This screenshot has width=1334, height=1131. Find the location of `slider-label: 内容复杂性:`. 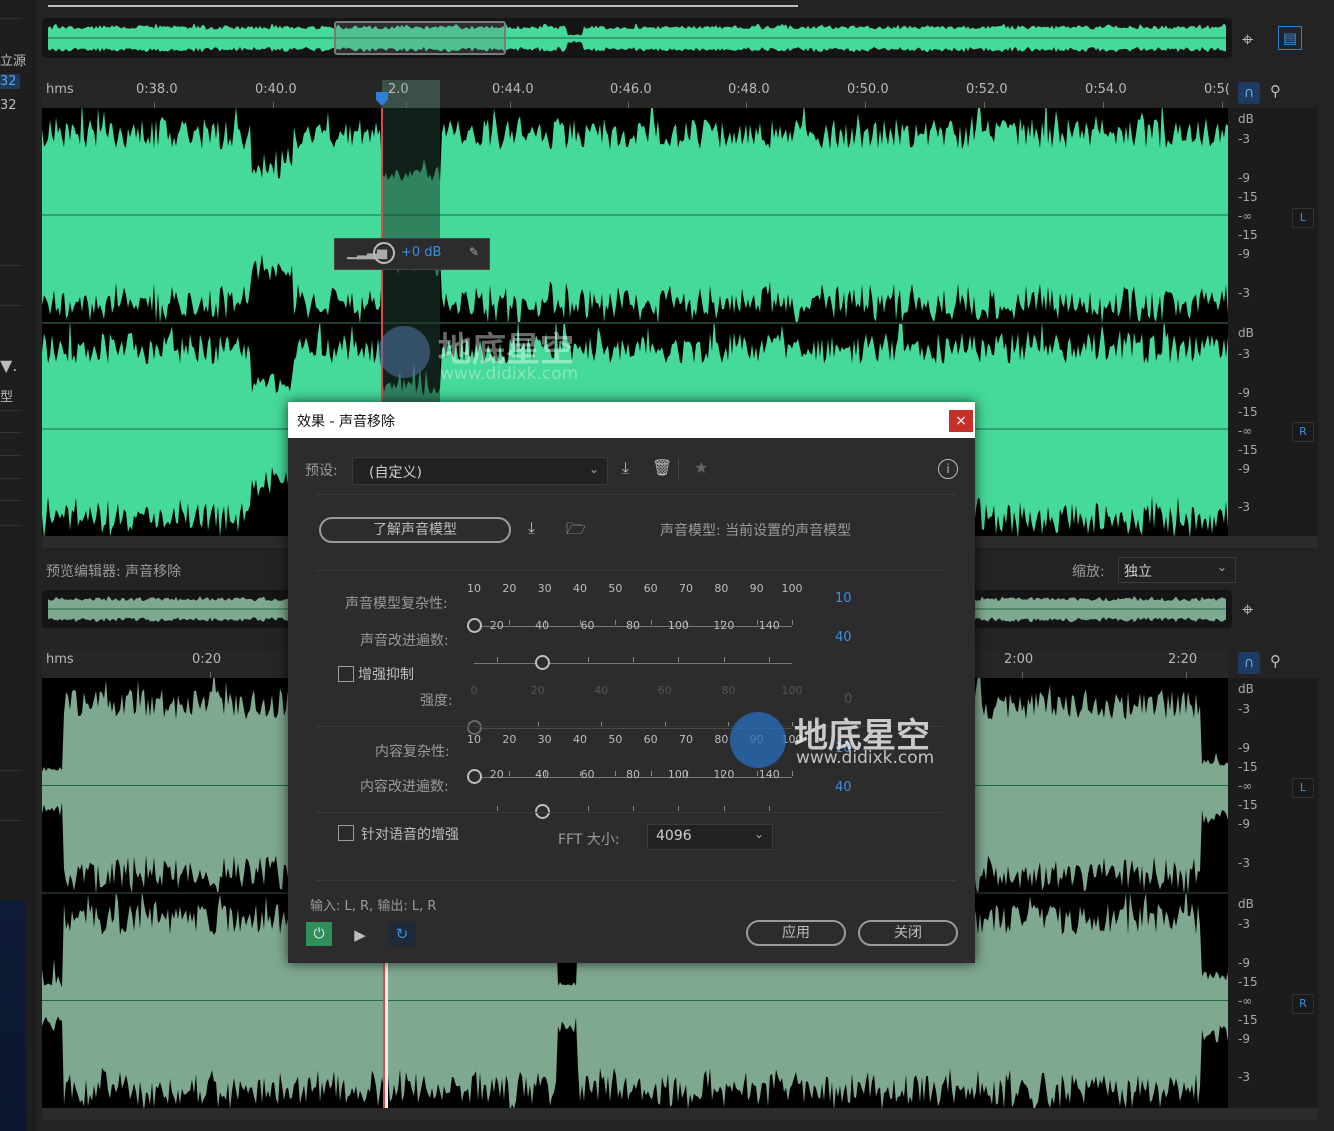

slider-label: 内容复杂性: is located at coordinates (412, 752).